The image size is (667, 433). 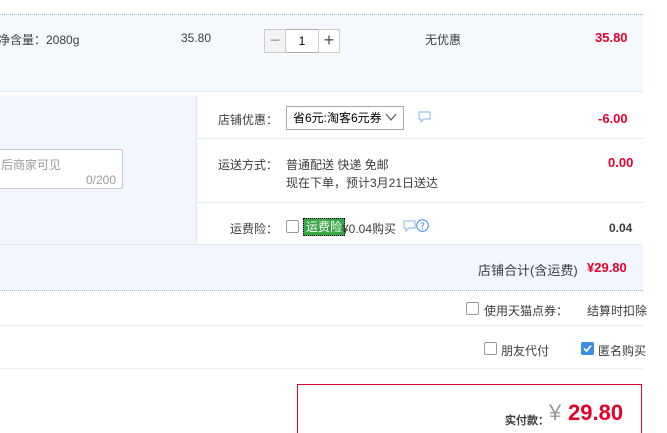 What do you see at coordinates (555, 412) in the screenshot?
I see `payment-currency: ¥` at bounding box center [555, 412].